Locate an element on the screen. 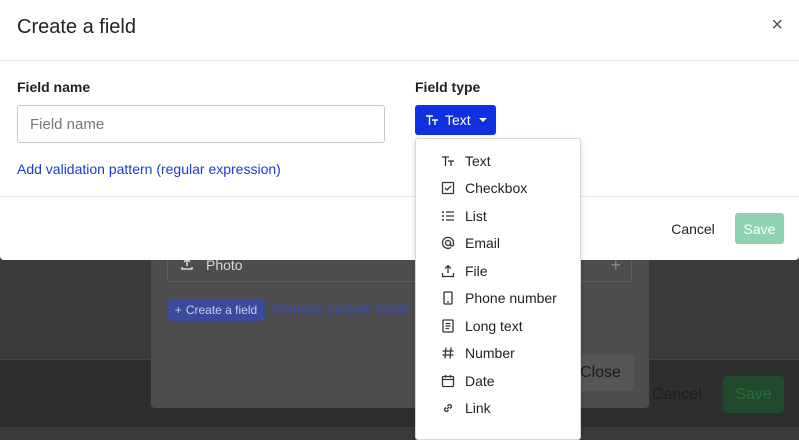 This screenshot has height=440, width=799. field-name-input is located at coordinates (201, 124).